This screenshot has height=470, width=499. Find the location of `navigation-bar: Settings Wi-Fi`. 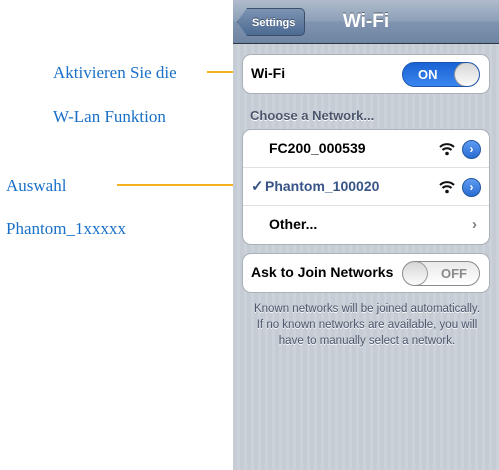

navigation-bar: Settings Wi-Fi is located at coordinates (366, 22).